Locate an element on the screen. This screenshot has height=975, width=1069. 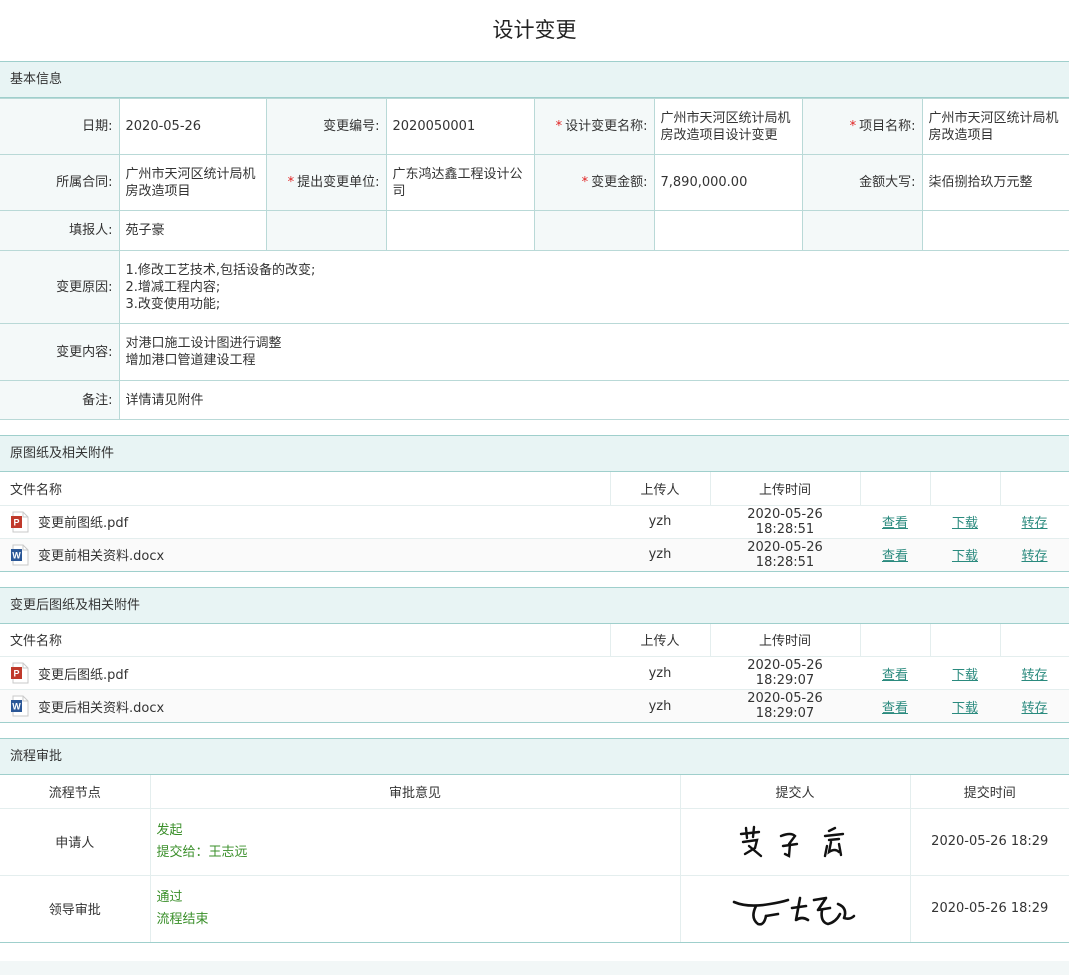
reason-line: 1.修改工艺技术,包括设备的改变; is located at coordinates (220, 270).